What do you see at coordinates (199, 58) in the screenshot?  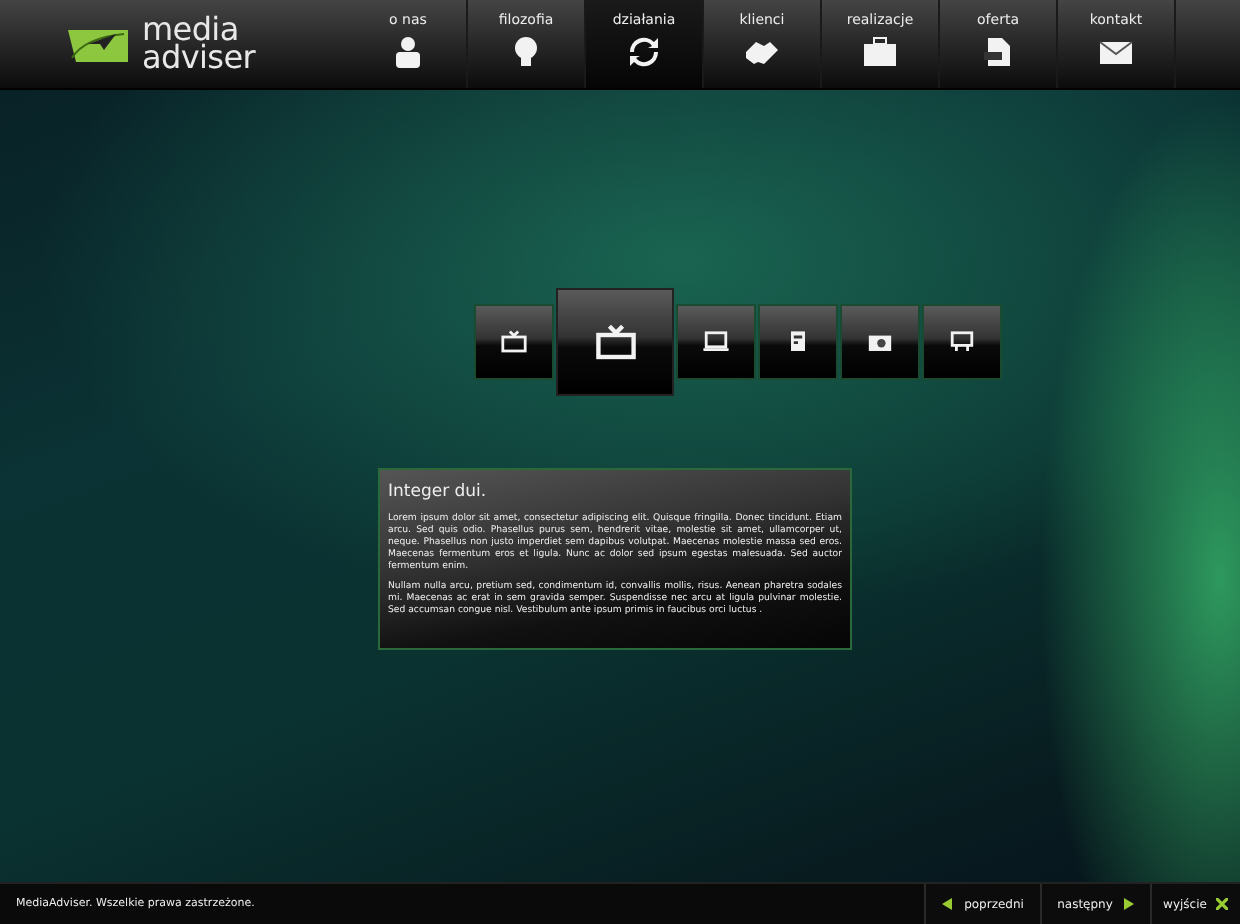 I see `logo-text: adviser` at bounding box center [199, 58].